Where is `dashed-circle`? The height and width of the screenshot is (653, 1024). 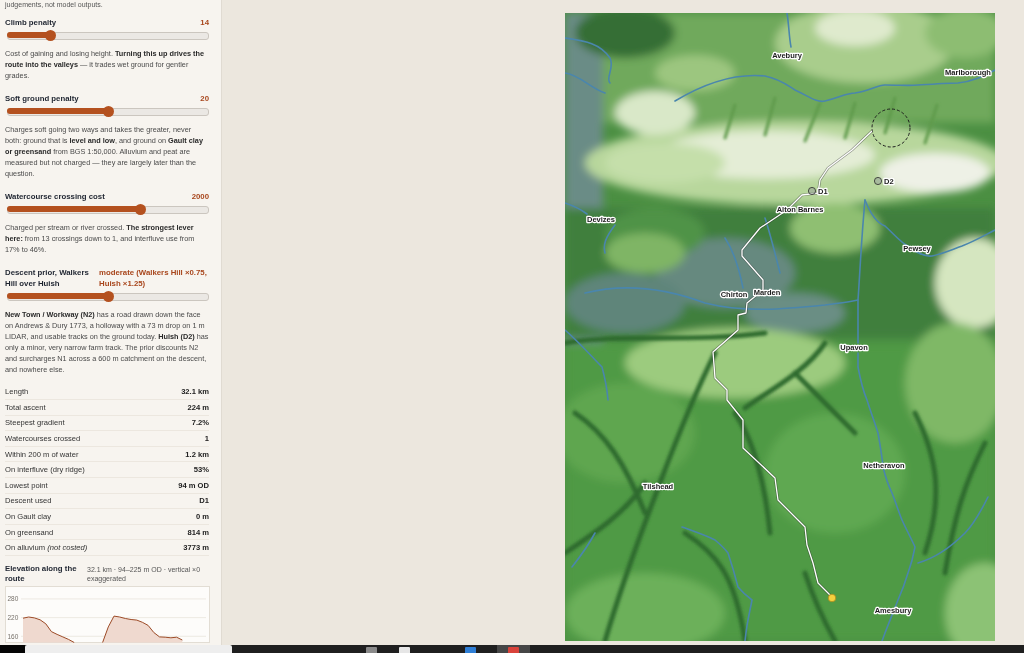
dashed-circle is located at coordinates (891, 128).